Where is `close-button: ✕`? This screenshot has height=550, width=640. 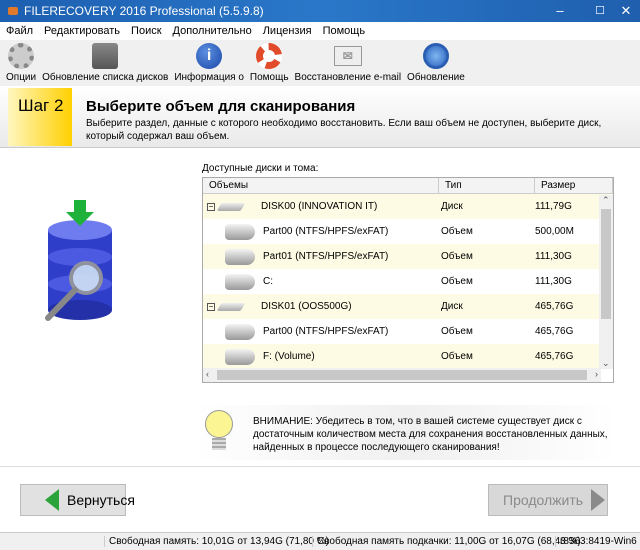
close-button: ✕ is located at coordinates (623, 11).